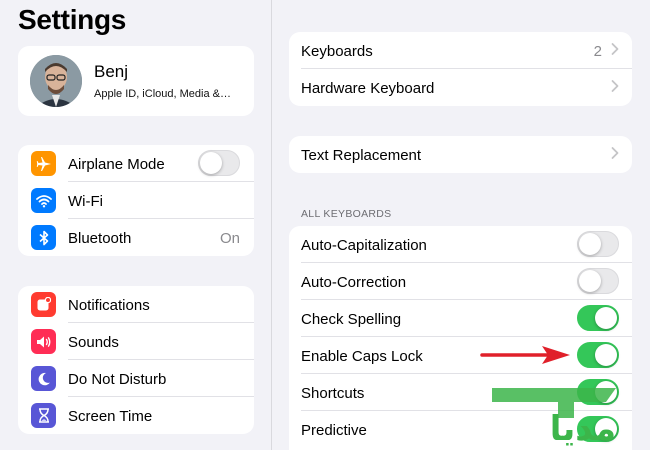  What do you see at coordinates (109, 305) in the screenshot?
I see `sidebar-item-label: Notifications` at bounding box center [109, 305].